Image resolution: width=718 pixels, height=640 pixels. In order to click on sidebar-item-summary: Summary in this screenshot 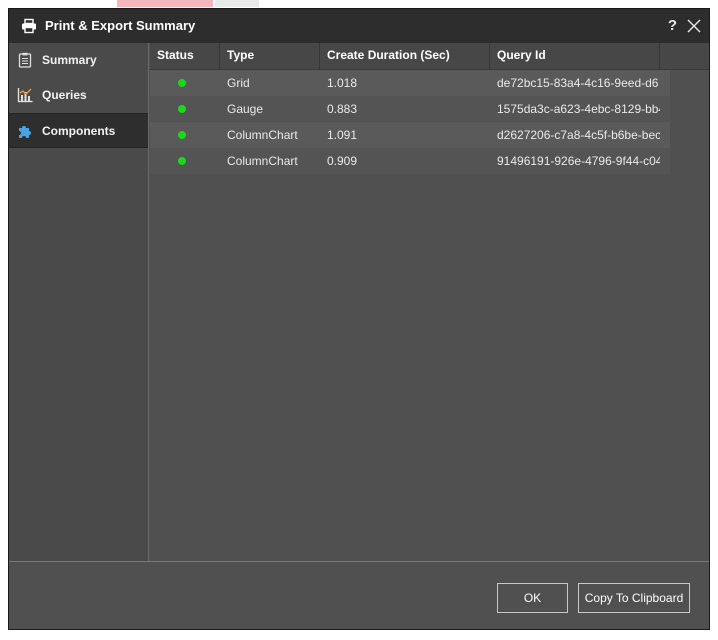, I will do `click(78, 60)`.